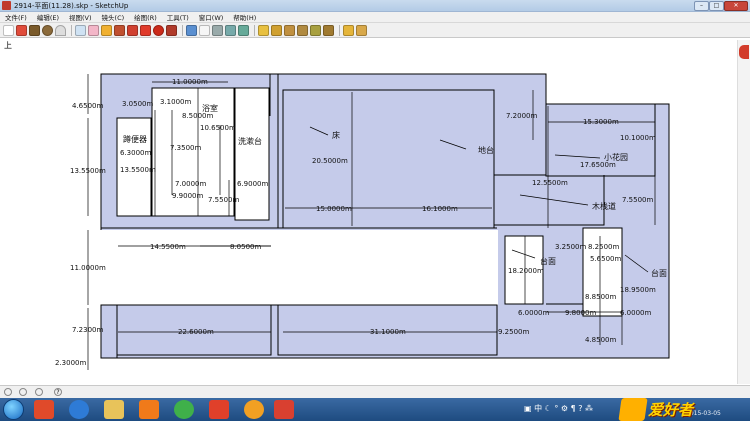  Describe the element at coordinates (701, 6) in the screenshot. I see `minimize-button: –` at that location.